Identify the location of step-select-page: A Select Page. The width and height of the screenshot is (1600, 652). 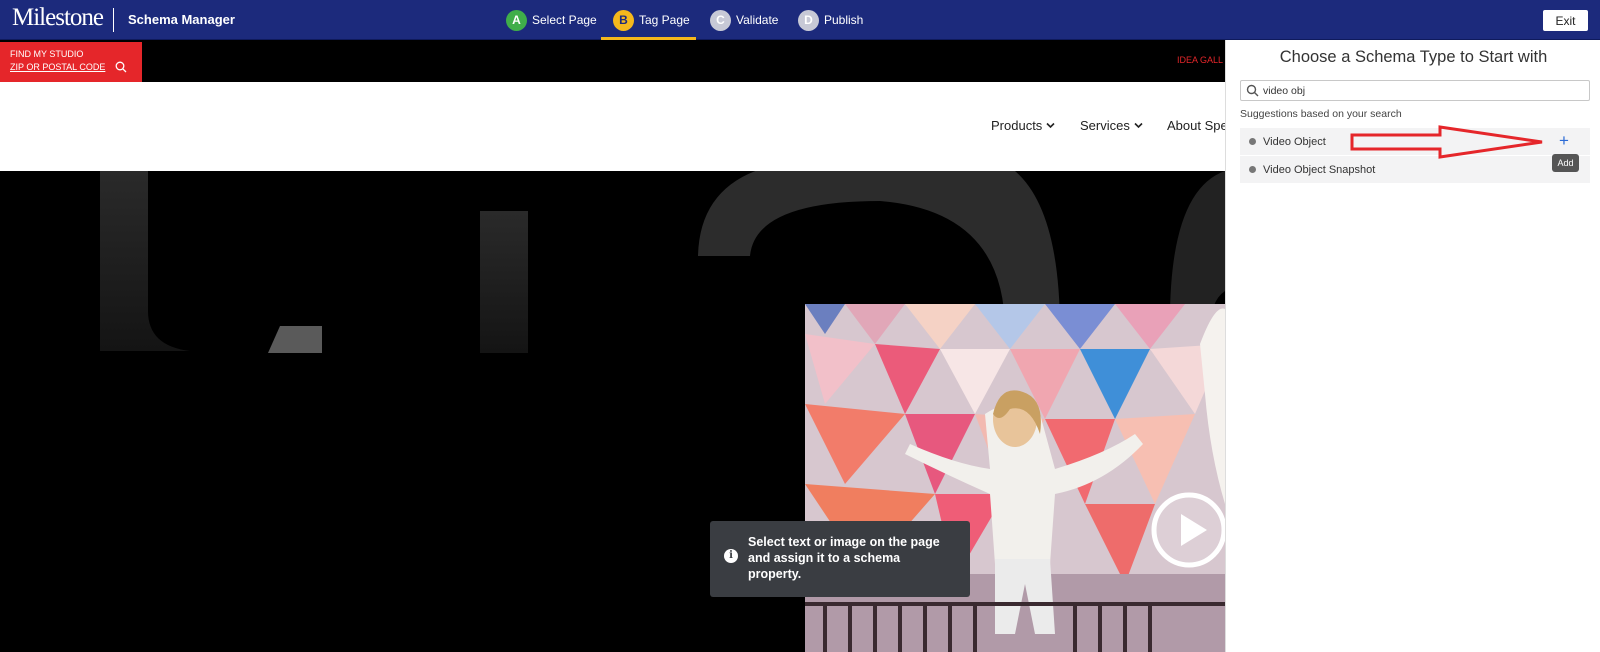
(551, 20).